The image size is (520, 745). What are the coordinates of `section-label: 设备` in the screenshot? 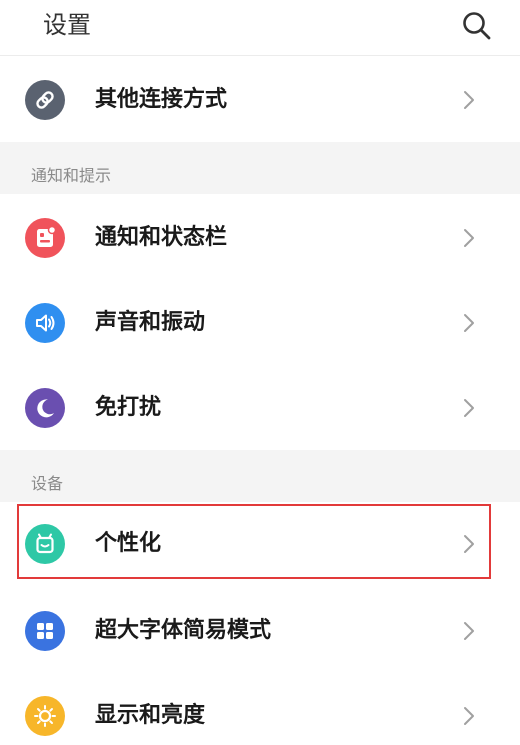 It's located at (47, 483).